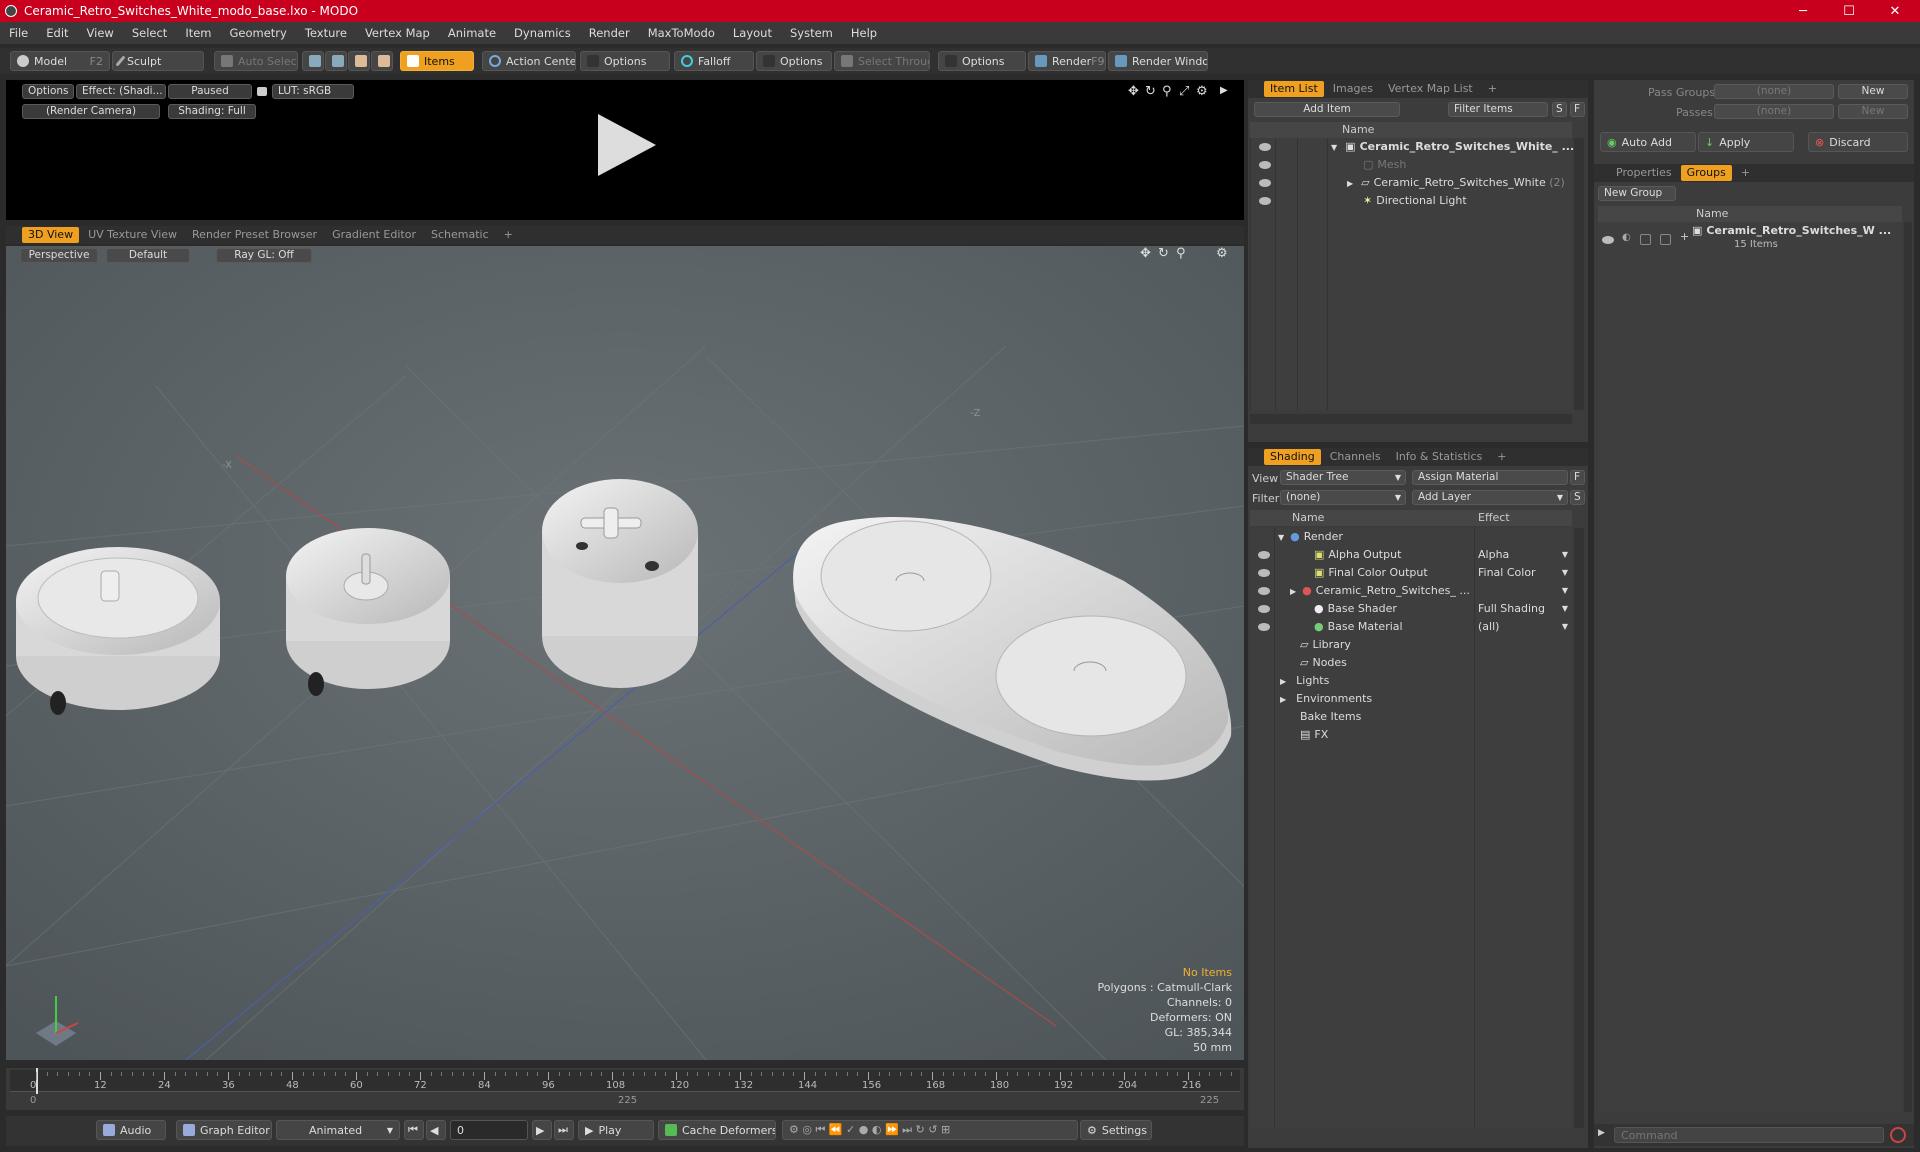 The width and height of the screenshot is (1920, 1152). I want to click on pan-icon: ✥, so click(1145, 253).